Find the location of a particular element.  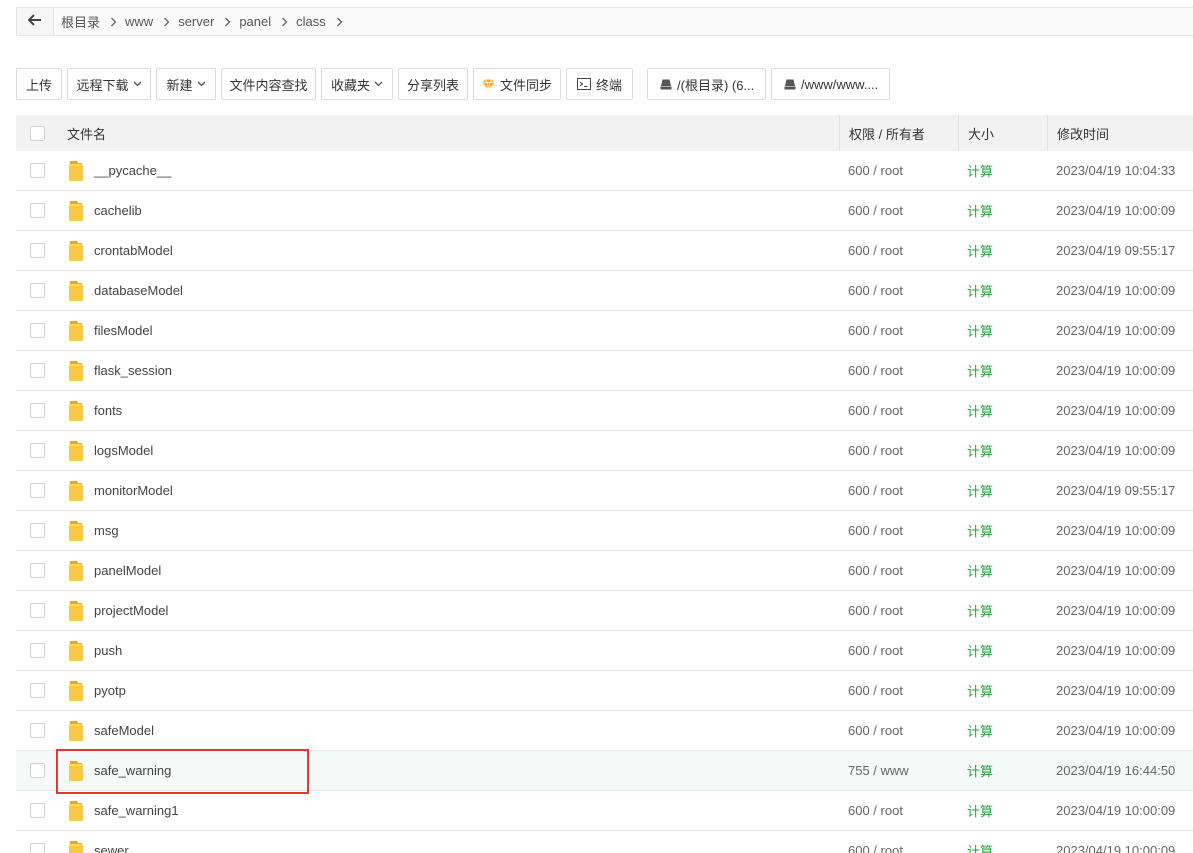

header-name: 文件名 is located at coordinates (448, 133).